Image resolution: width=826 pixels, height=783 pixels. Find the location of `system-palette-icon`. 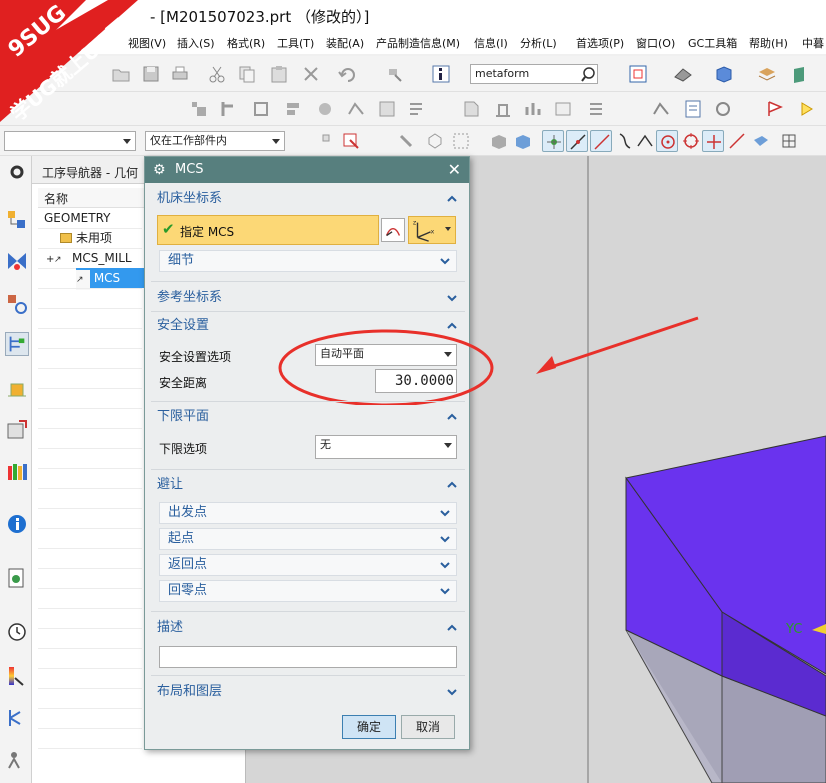

system-palette-icon is located at coordinates (17, 676).